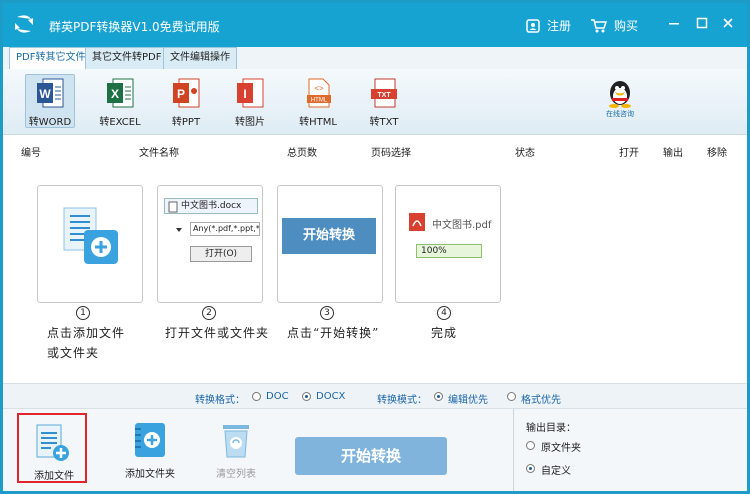 The height and width of the screenshot is (494, 750). I want to click on title-bar: 群英PDF转换器V1.0免费试用版 注册 购买, so click(375, 25).